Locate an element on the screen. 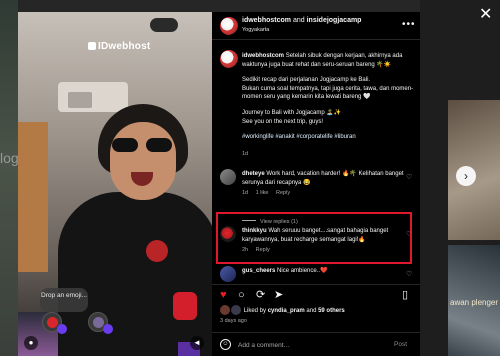 The image size is (500, 356). comment-time: 2h is located at coordinates (245, 250).